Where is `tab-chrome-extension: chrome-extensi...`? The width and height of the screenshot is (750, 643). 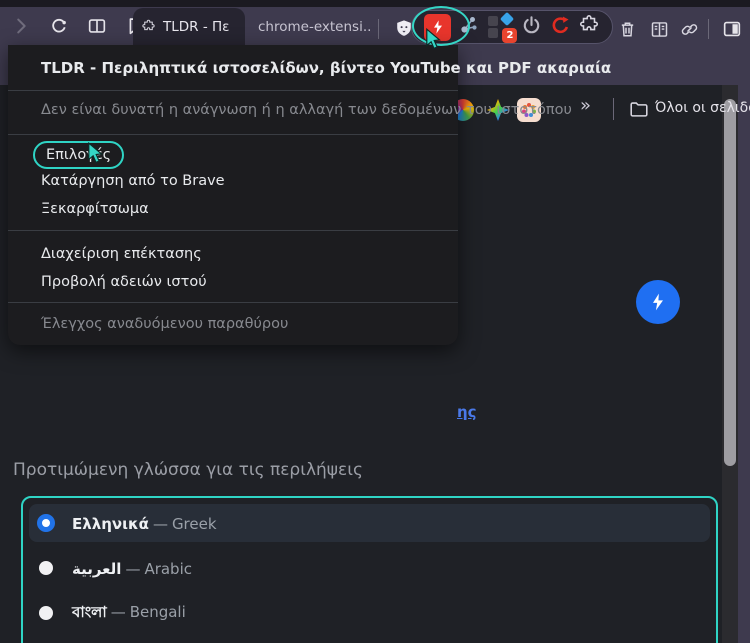 tab-chrome-extension: chrome-extensi... is located at coordinates (311, 26).